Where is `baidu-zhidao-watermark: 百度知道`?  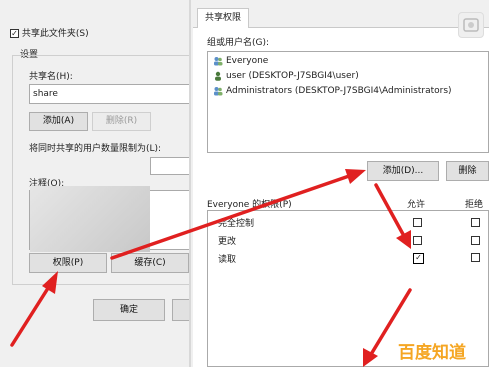 baidu-zhidao-watermark: 百度知道 is located at coordinates (432, 353).